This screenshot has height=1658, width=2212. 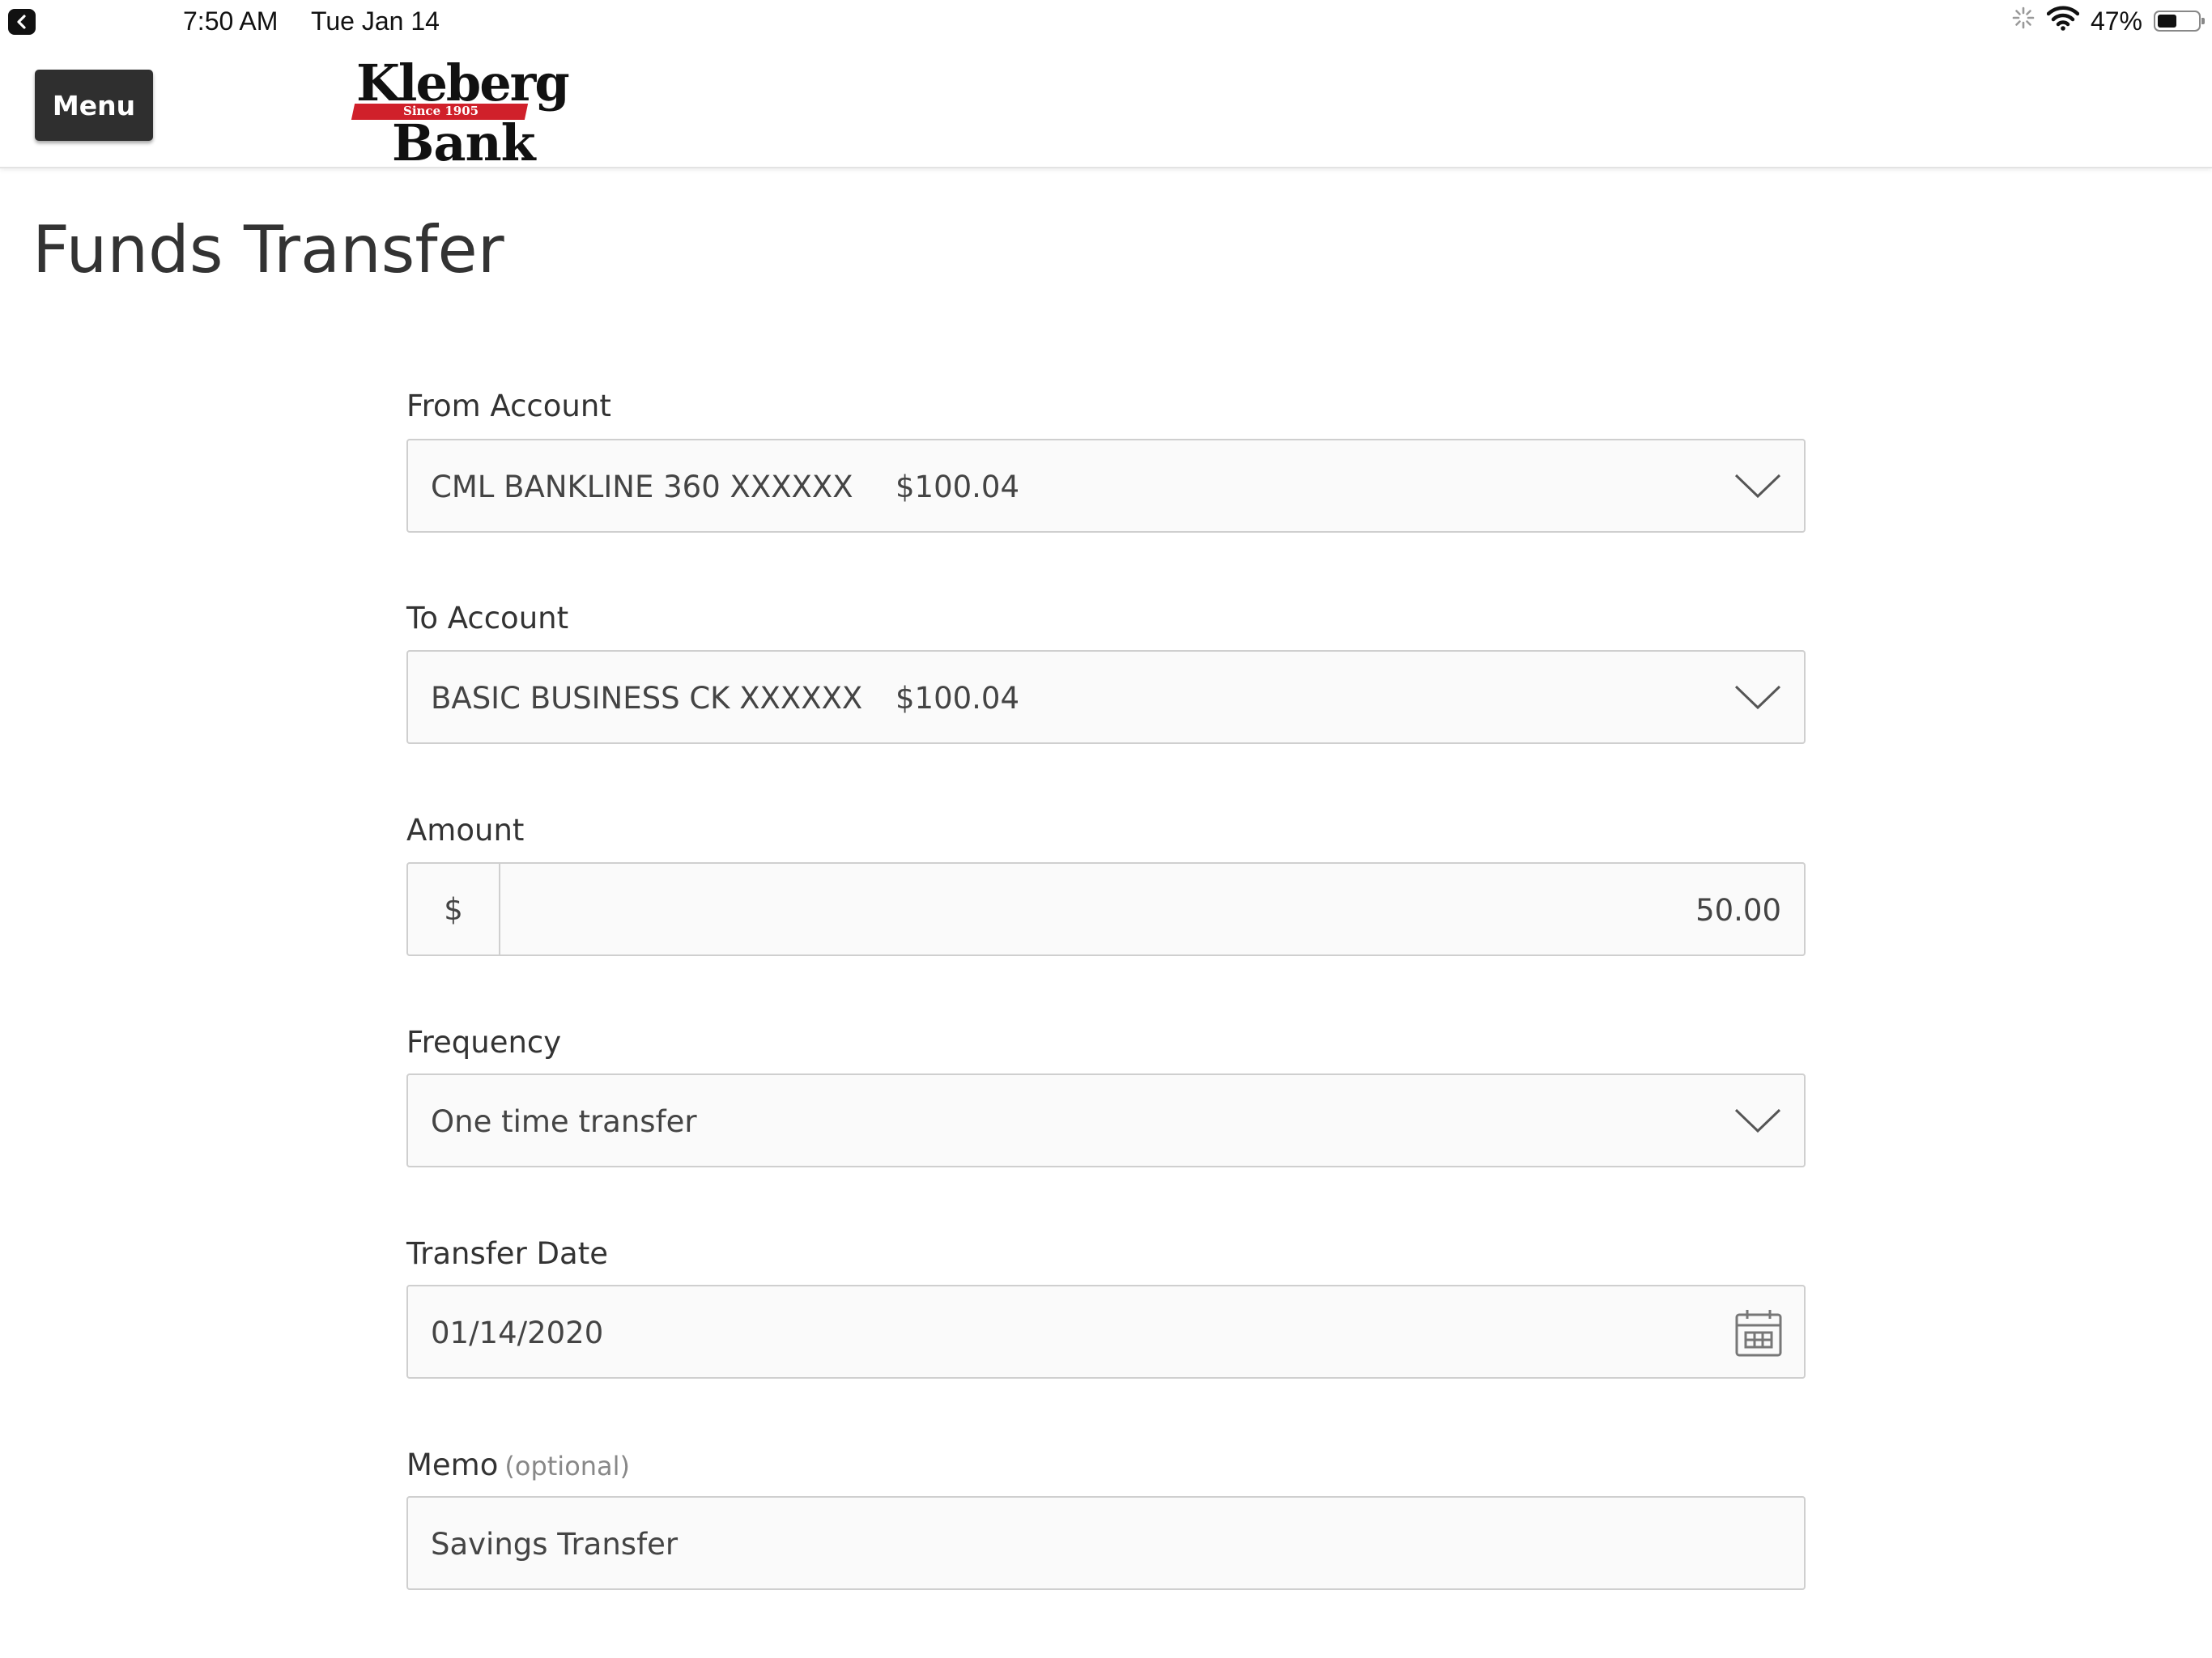 I want to click on status-indicators: 47%, so click(x=2108, y=21).